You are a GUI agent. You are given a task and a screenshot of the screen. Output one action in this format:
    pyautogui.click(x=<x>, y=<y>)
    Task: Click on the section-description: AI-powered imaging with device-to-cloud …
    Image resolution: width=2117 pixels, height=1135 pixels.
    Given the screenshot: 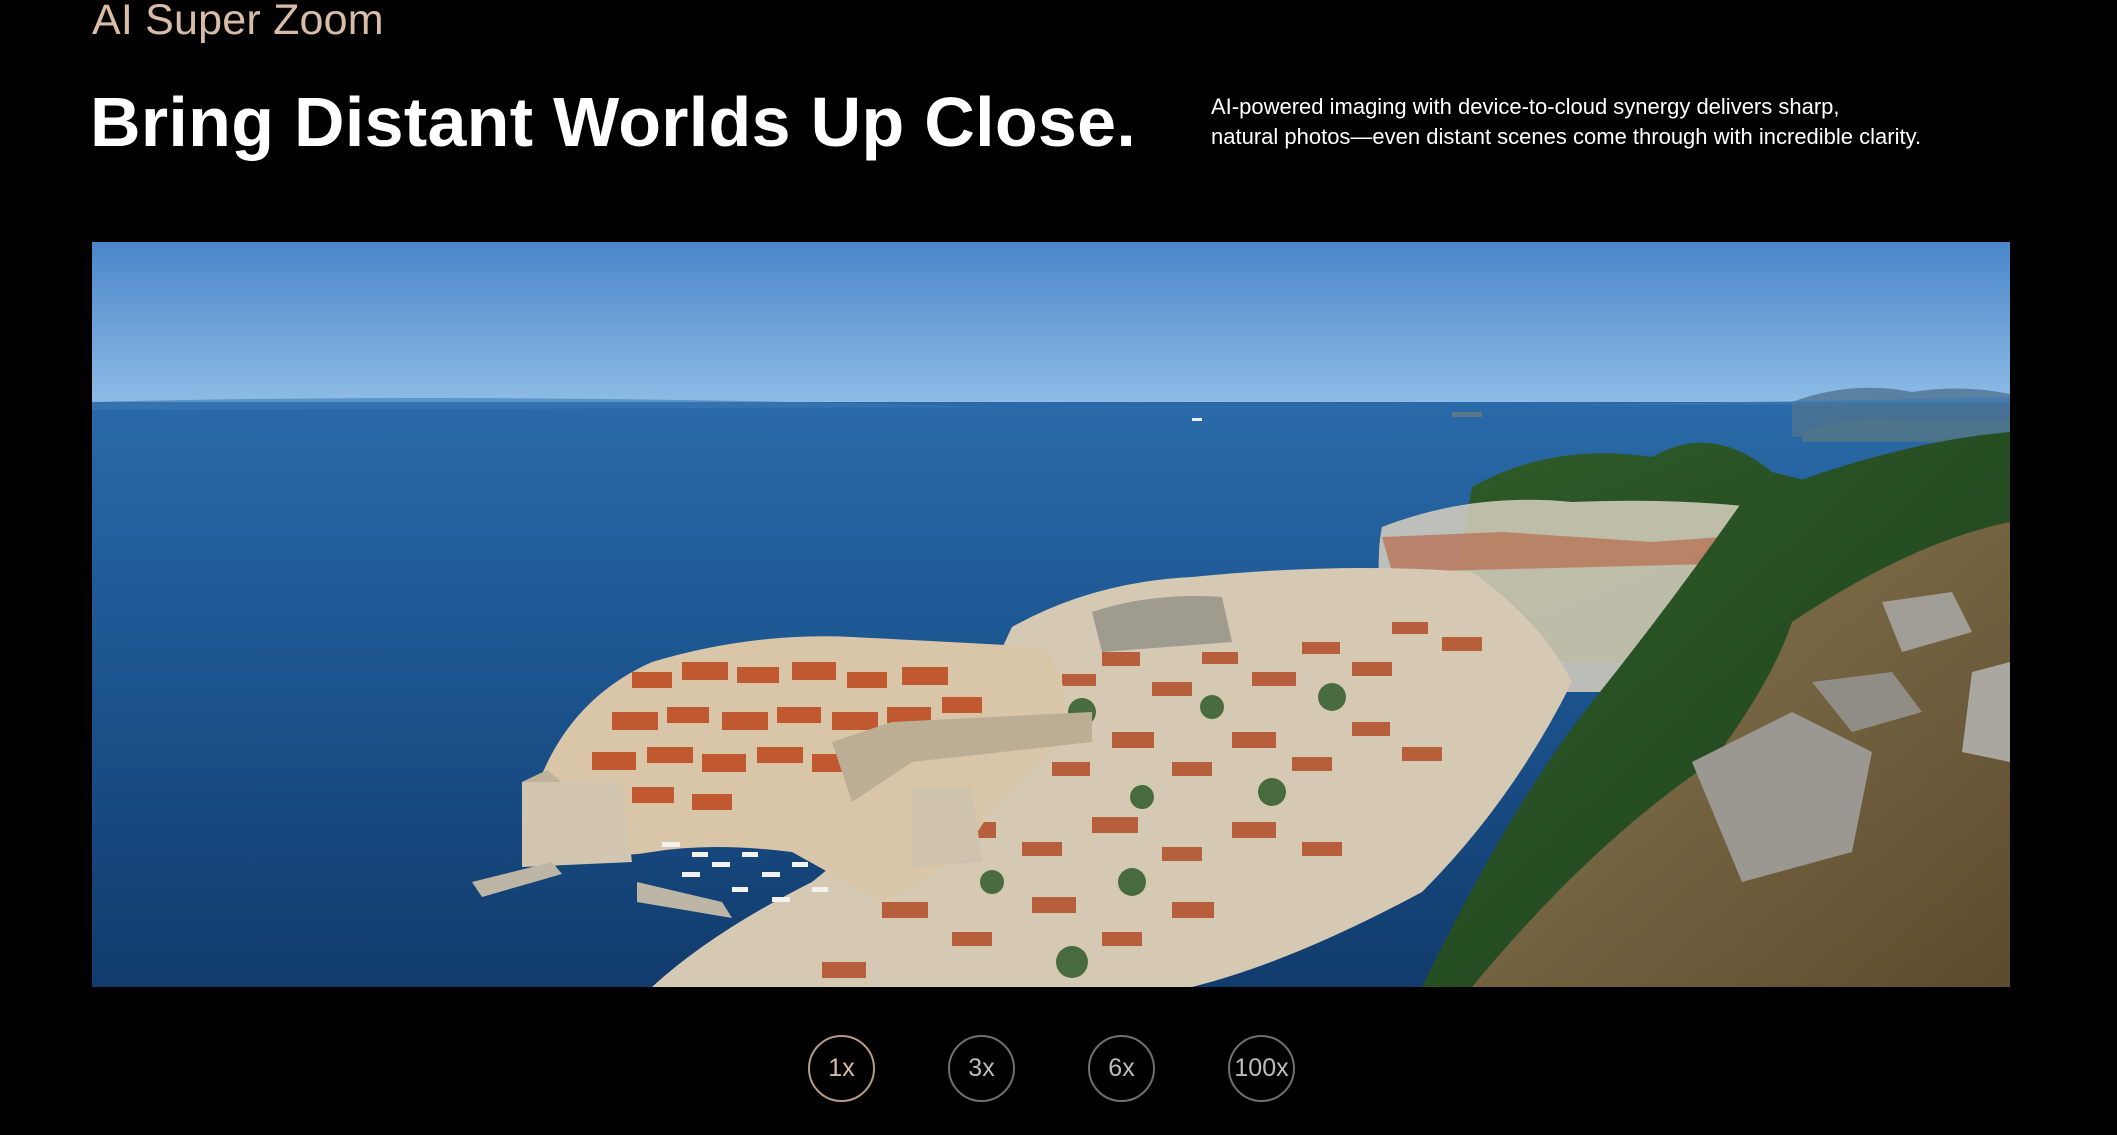 What is the action you would take?
    pyautogui.click(x=1611, y=122)
    